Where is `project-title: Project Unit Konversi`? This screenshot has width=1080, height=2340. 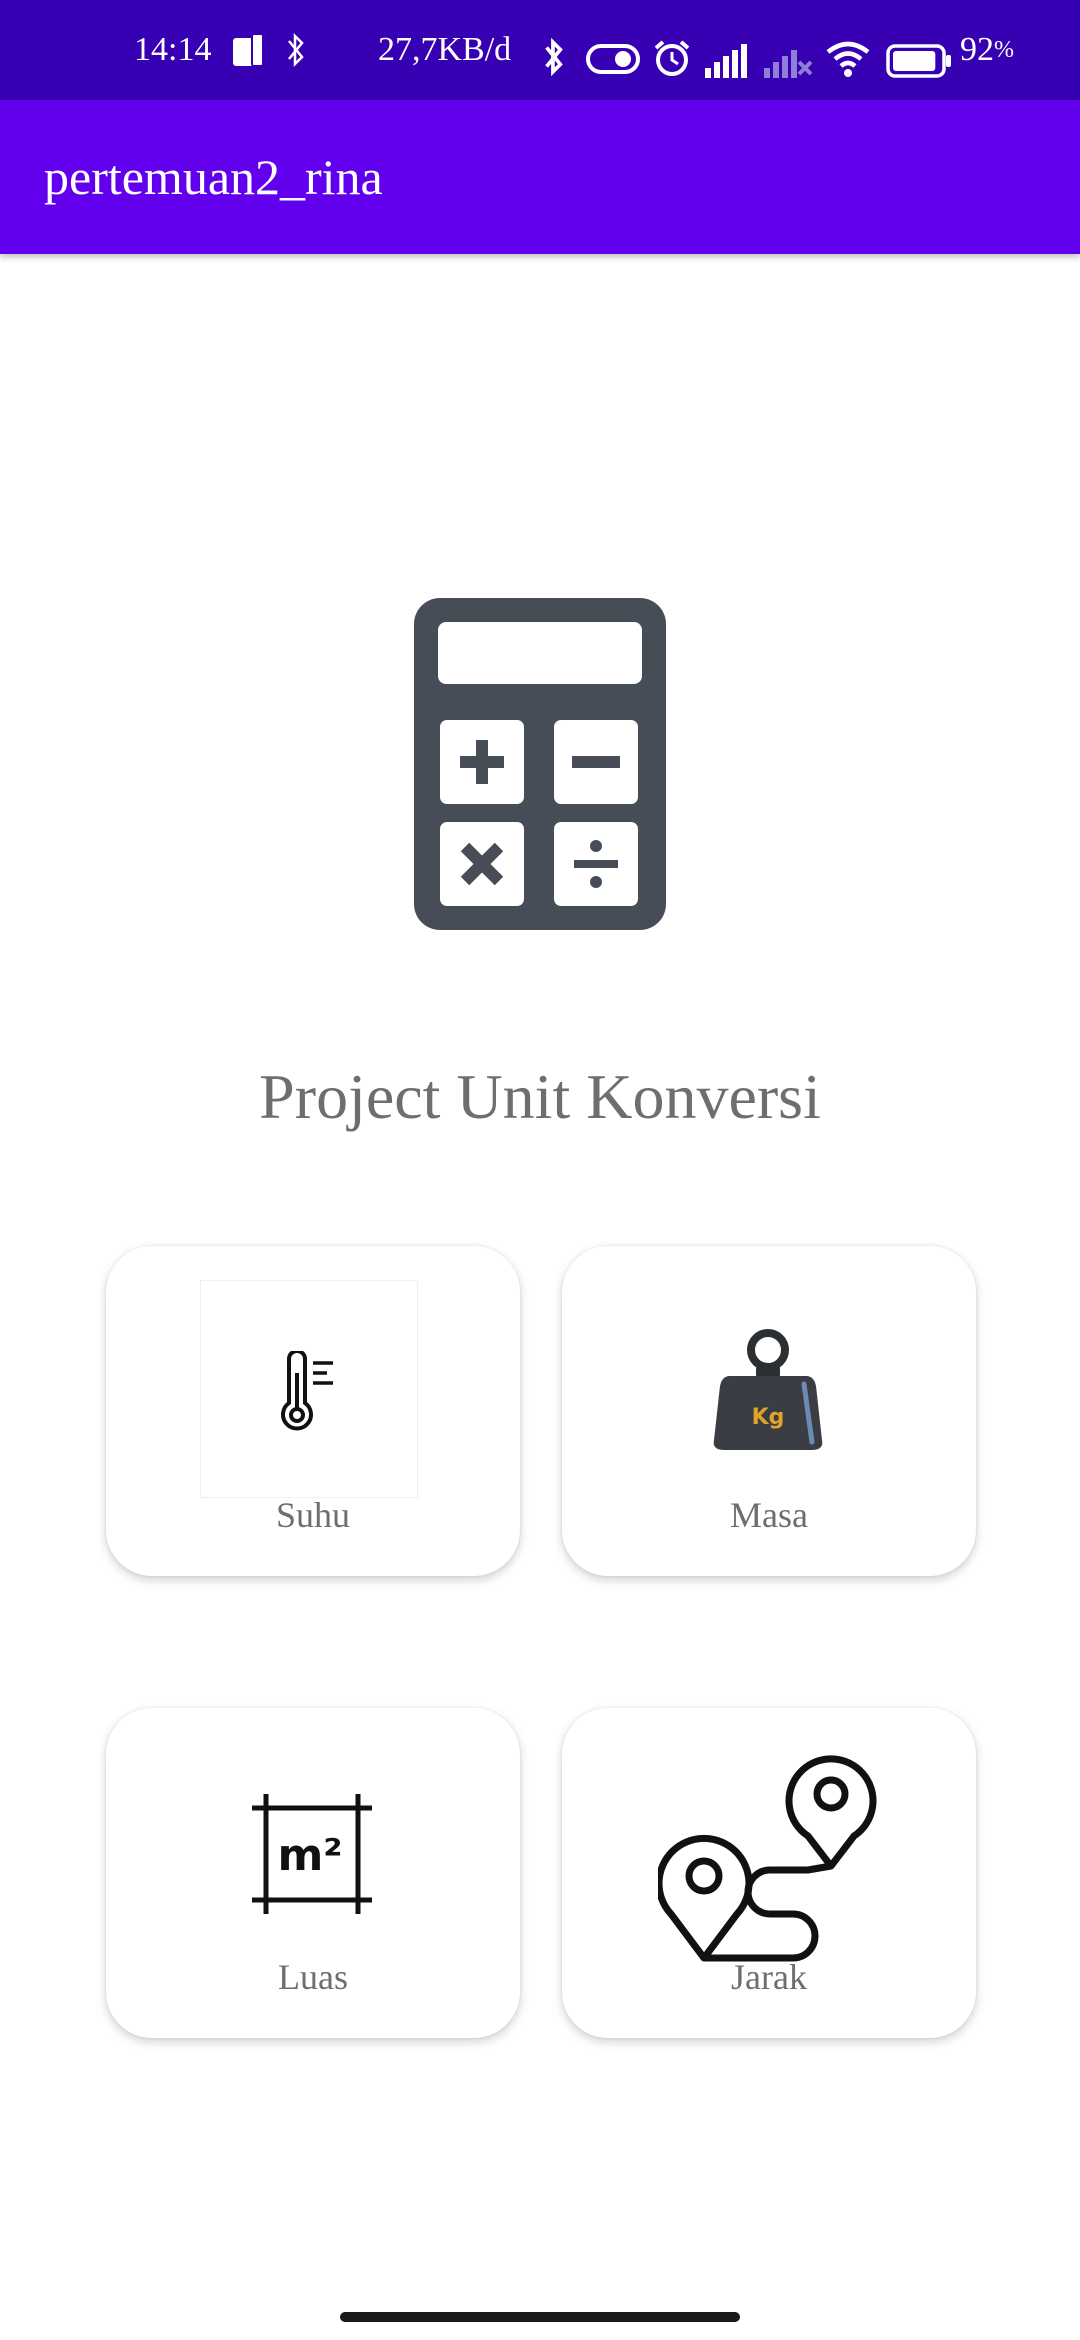 project-title: Project Unit Konversi is located at coordinates (540, 1096).